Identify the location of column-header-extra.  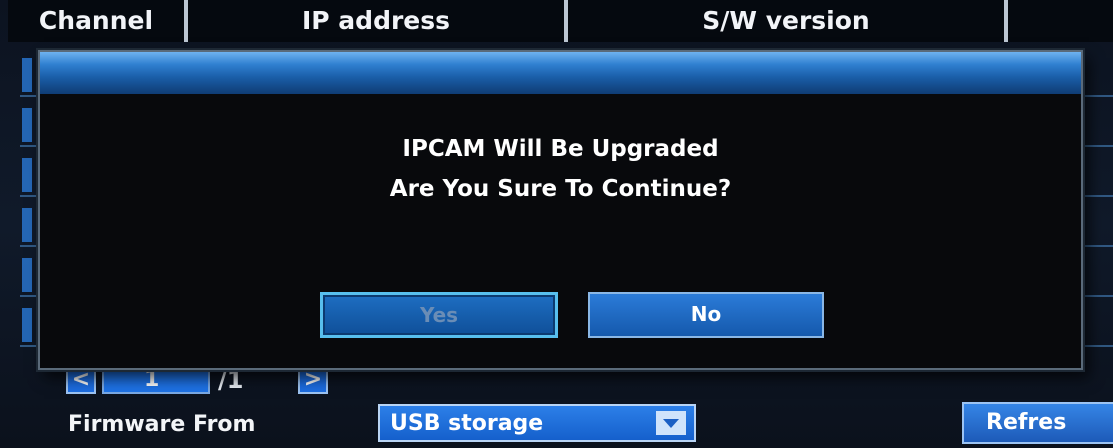
(1060, 21).